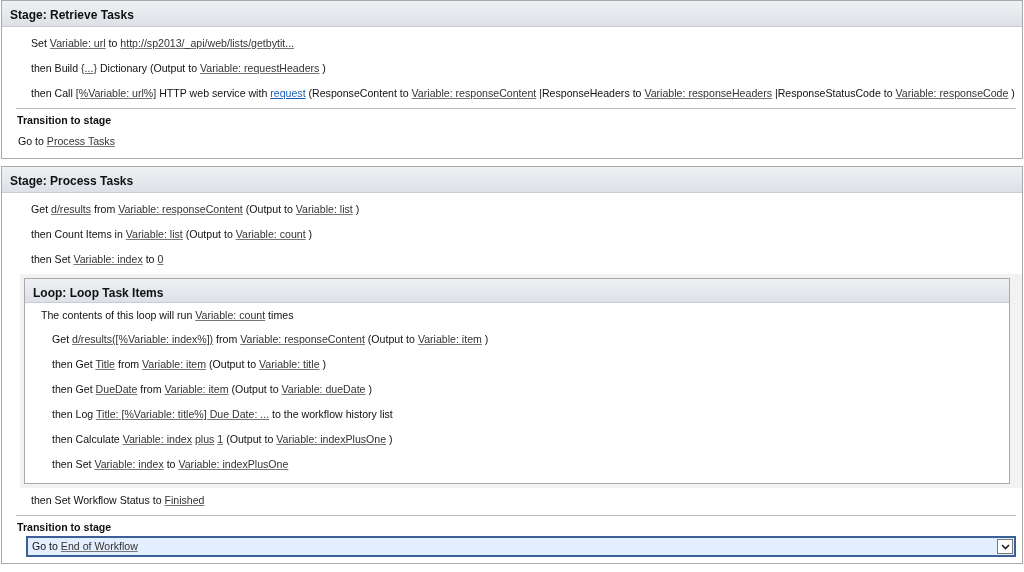 Image resolution: width=1024 pixels, height=572 pixels. Describe the element at coordinates (184, 500) in the screenshot. I see `variable-link: Finished` at that location.